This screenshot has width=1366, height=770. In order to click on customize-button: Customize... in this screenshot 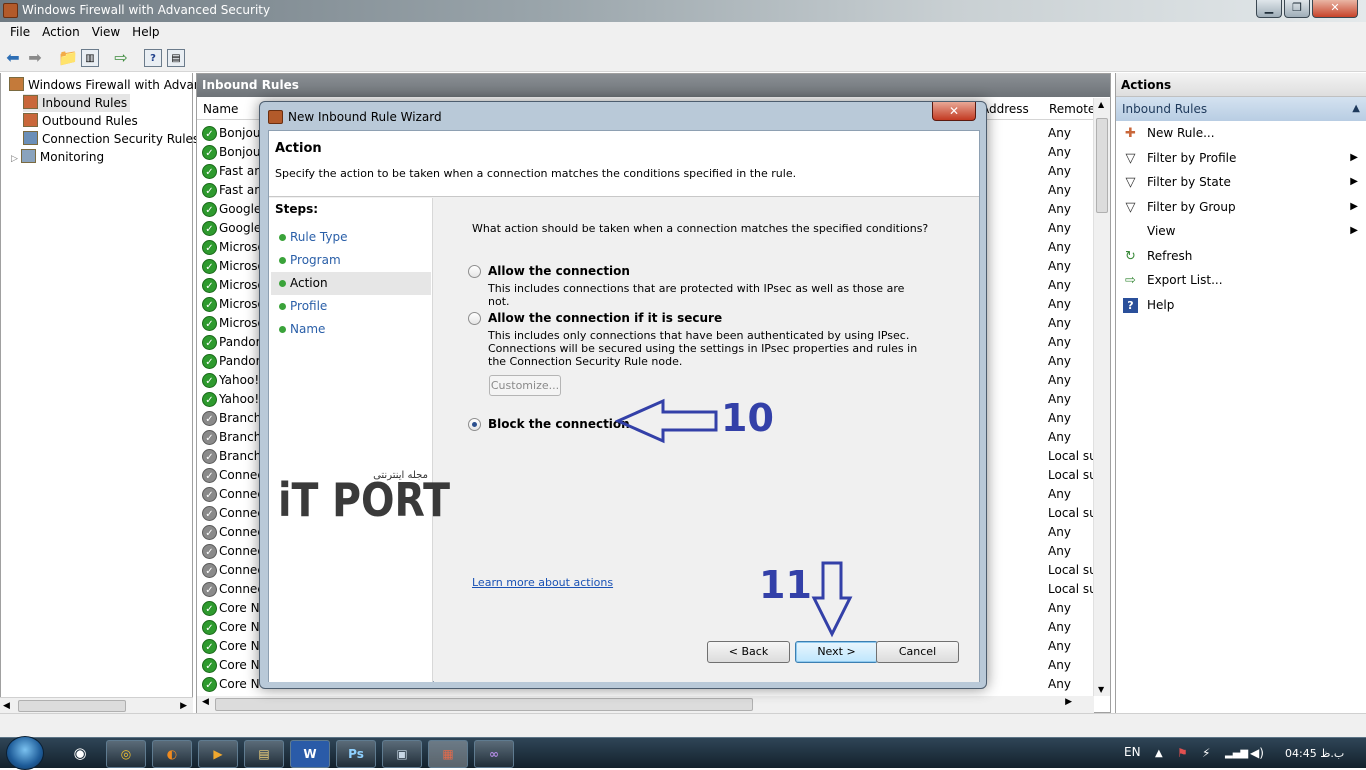, I will do `click(525, 385)`.